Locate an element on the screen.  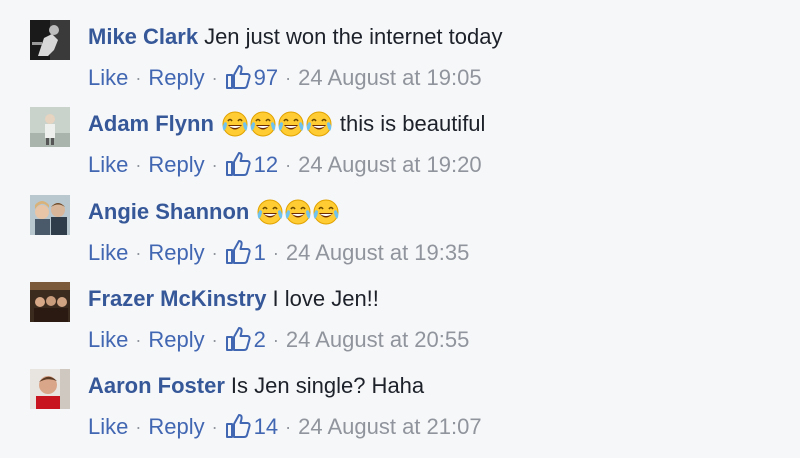
comment-author: Frazer McKinstry is located at coordinates (177, 299).